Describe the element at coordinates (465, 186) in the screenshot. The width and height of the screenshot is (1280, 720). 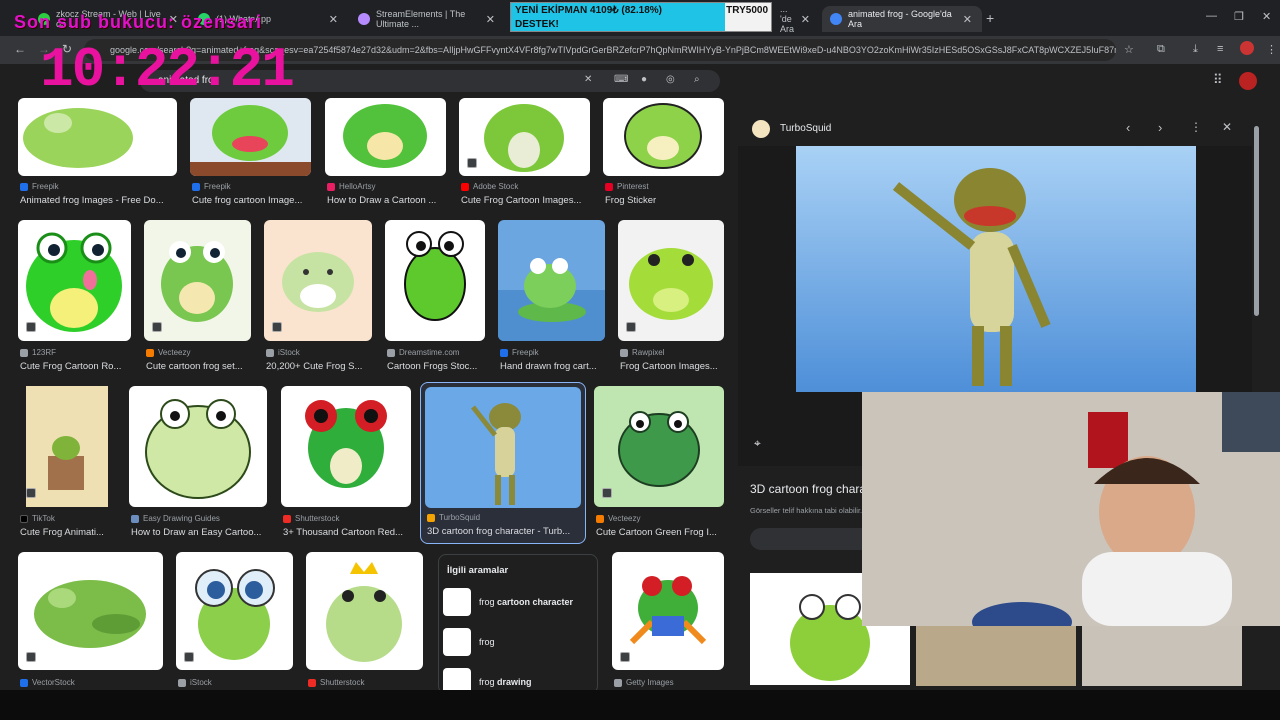
I see `adobe-stock-icon` at that location.